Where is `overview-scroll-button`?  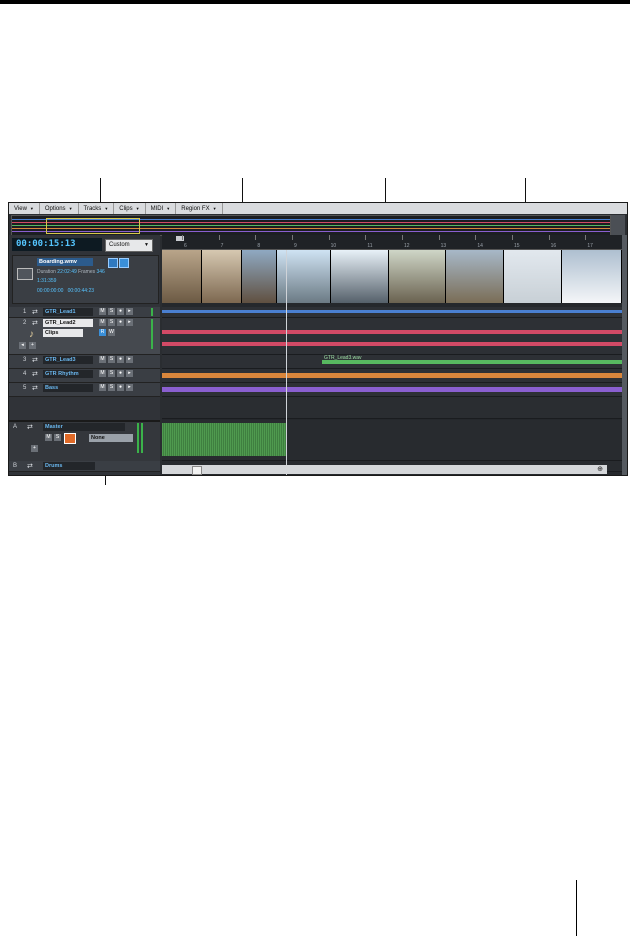 overview-scroll-button is located at coordinates (618, 225).